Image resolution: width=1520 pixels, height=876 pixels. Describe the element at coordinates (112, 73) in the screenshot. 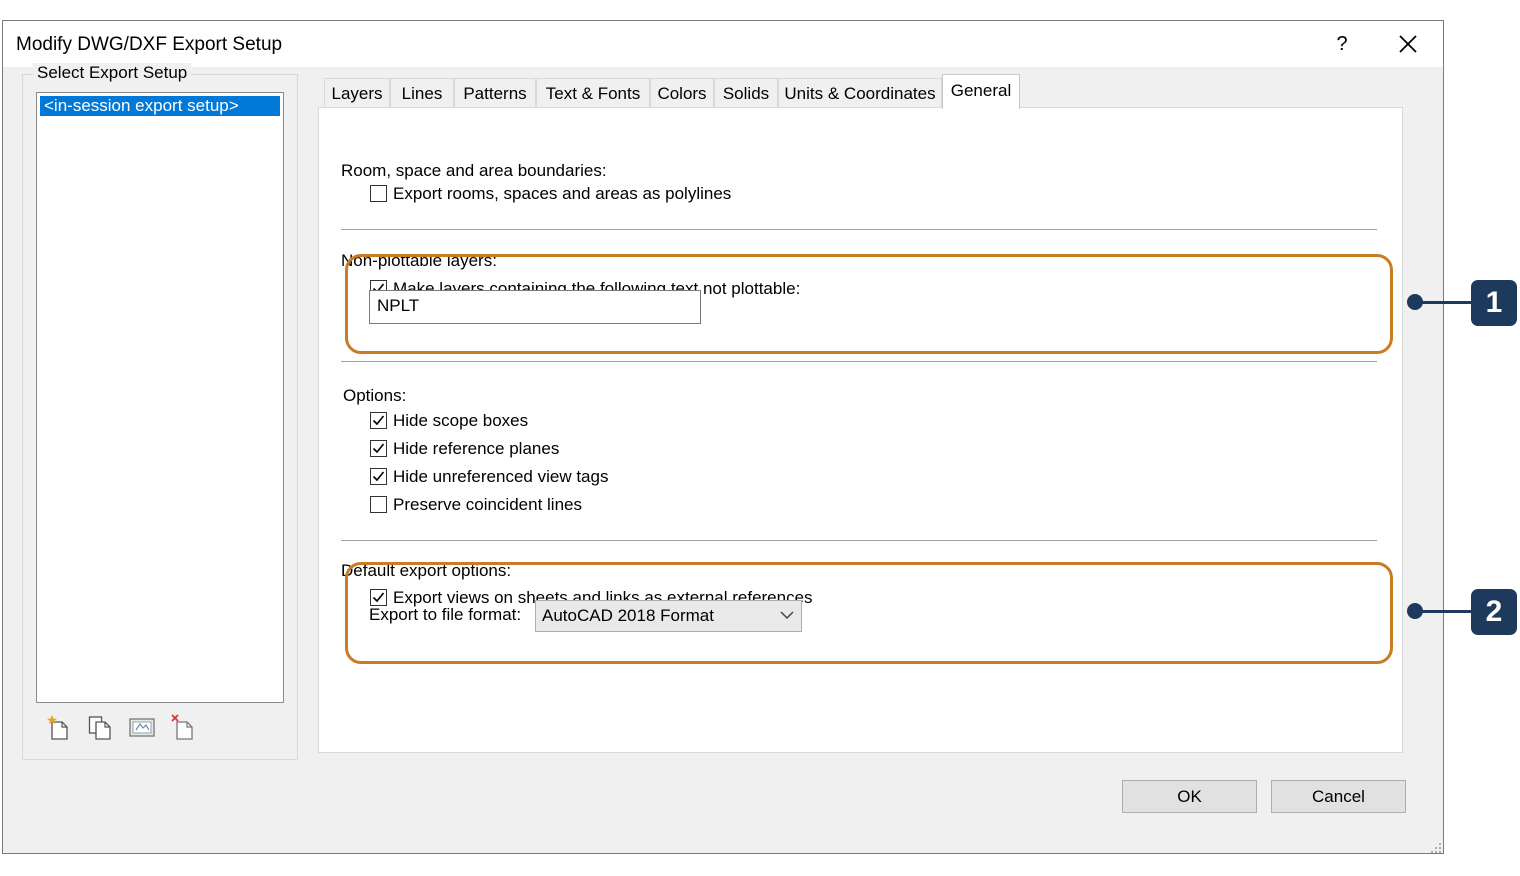

I see `group-label: Select Export Setup` at that location.